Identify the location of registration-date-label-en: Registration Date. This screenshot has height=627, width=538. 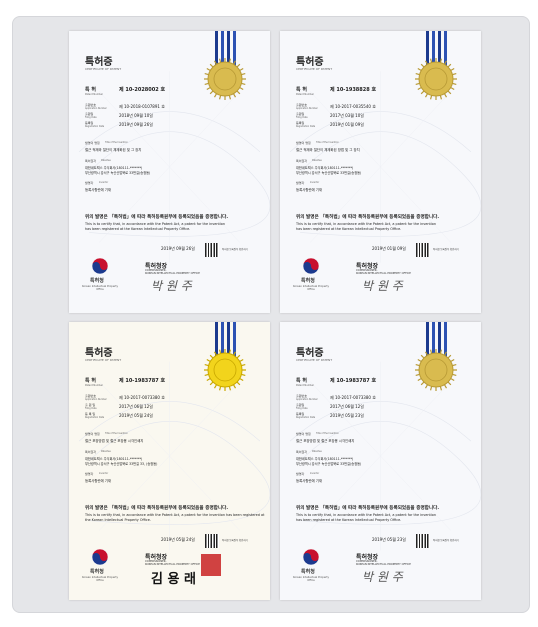
(306, 417).